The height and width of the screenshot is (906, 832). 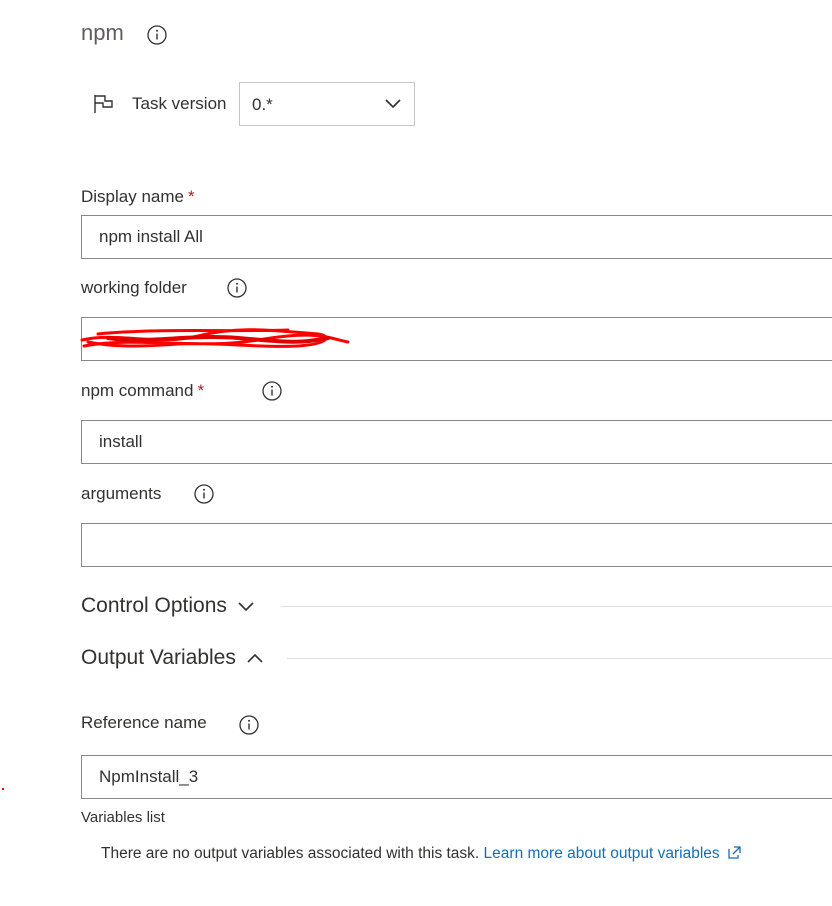 What do you see at coordinates (215, 338) in the screenshot?
I see `redaction-scribble` at bounding box center [215, 338].